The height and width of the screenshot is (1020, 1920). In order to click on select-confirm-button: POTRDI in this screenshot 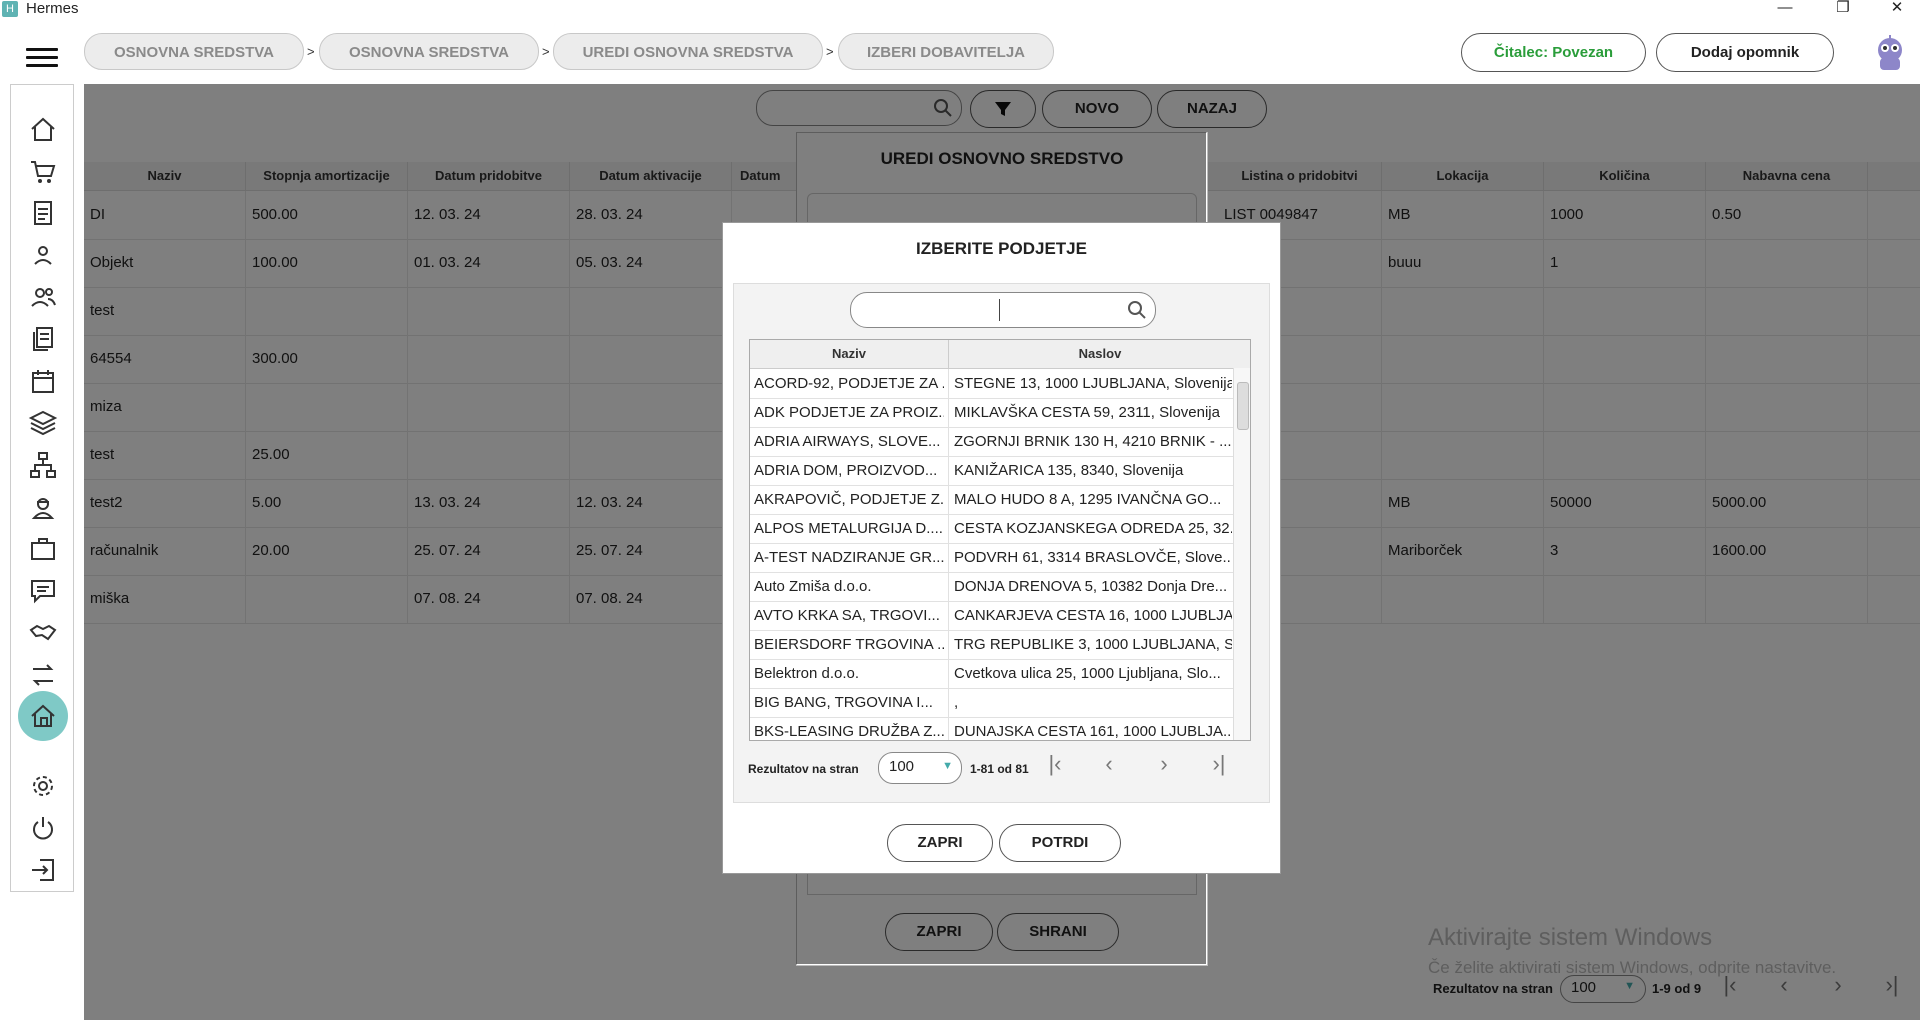, I will do `click(1060, 843)`.